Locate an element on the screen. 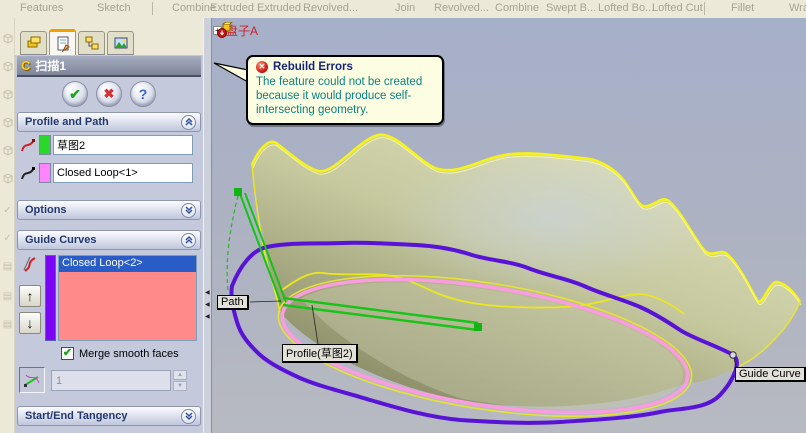 The width and height of the screenshot is (806, 433). sweep-icon: C is located at coordinates (26, 65).